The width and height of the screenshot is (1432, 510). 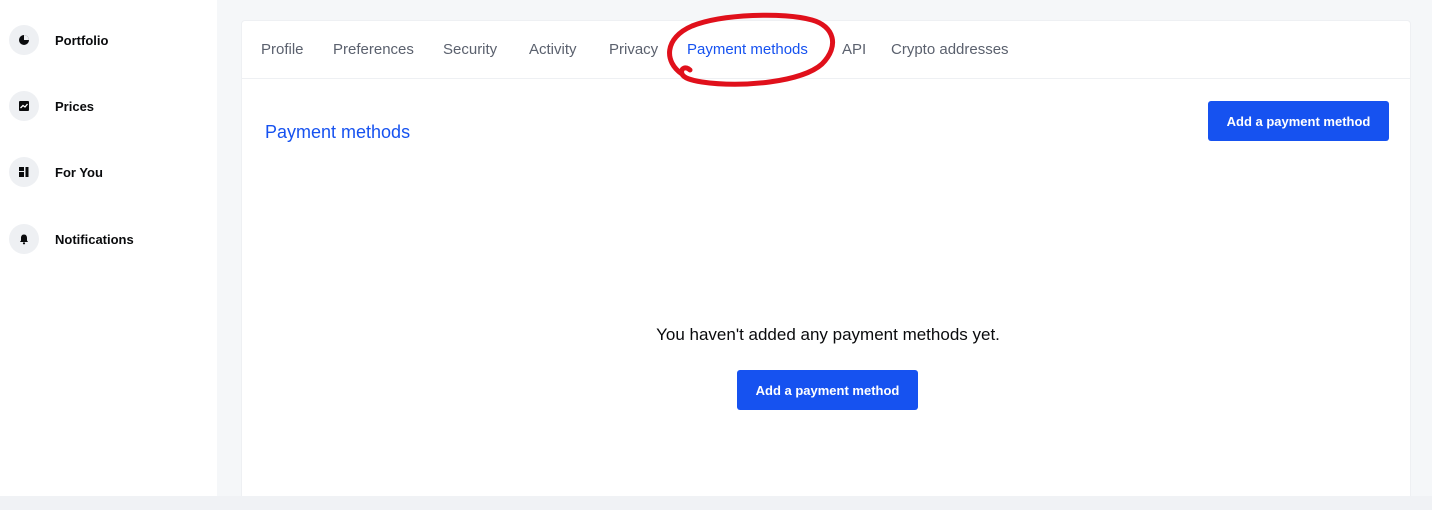 What do you see at coordinates (109, 106) in the screenshot?
I see `sidebar-item-prices: Prices` at bounding box center [109, 106].